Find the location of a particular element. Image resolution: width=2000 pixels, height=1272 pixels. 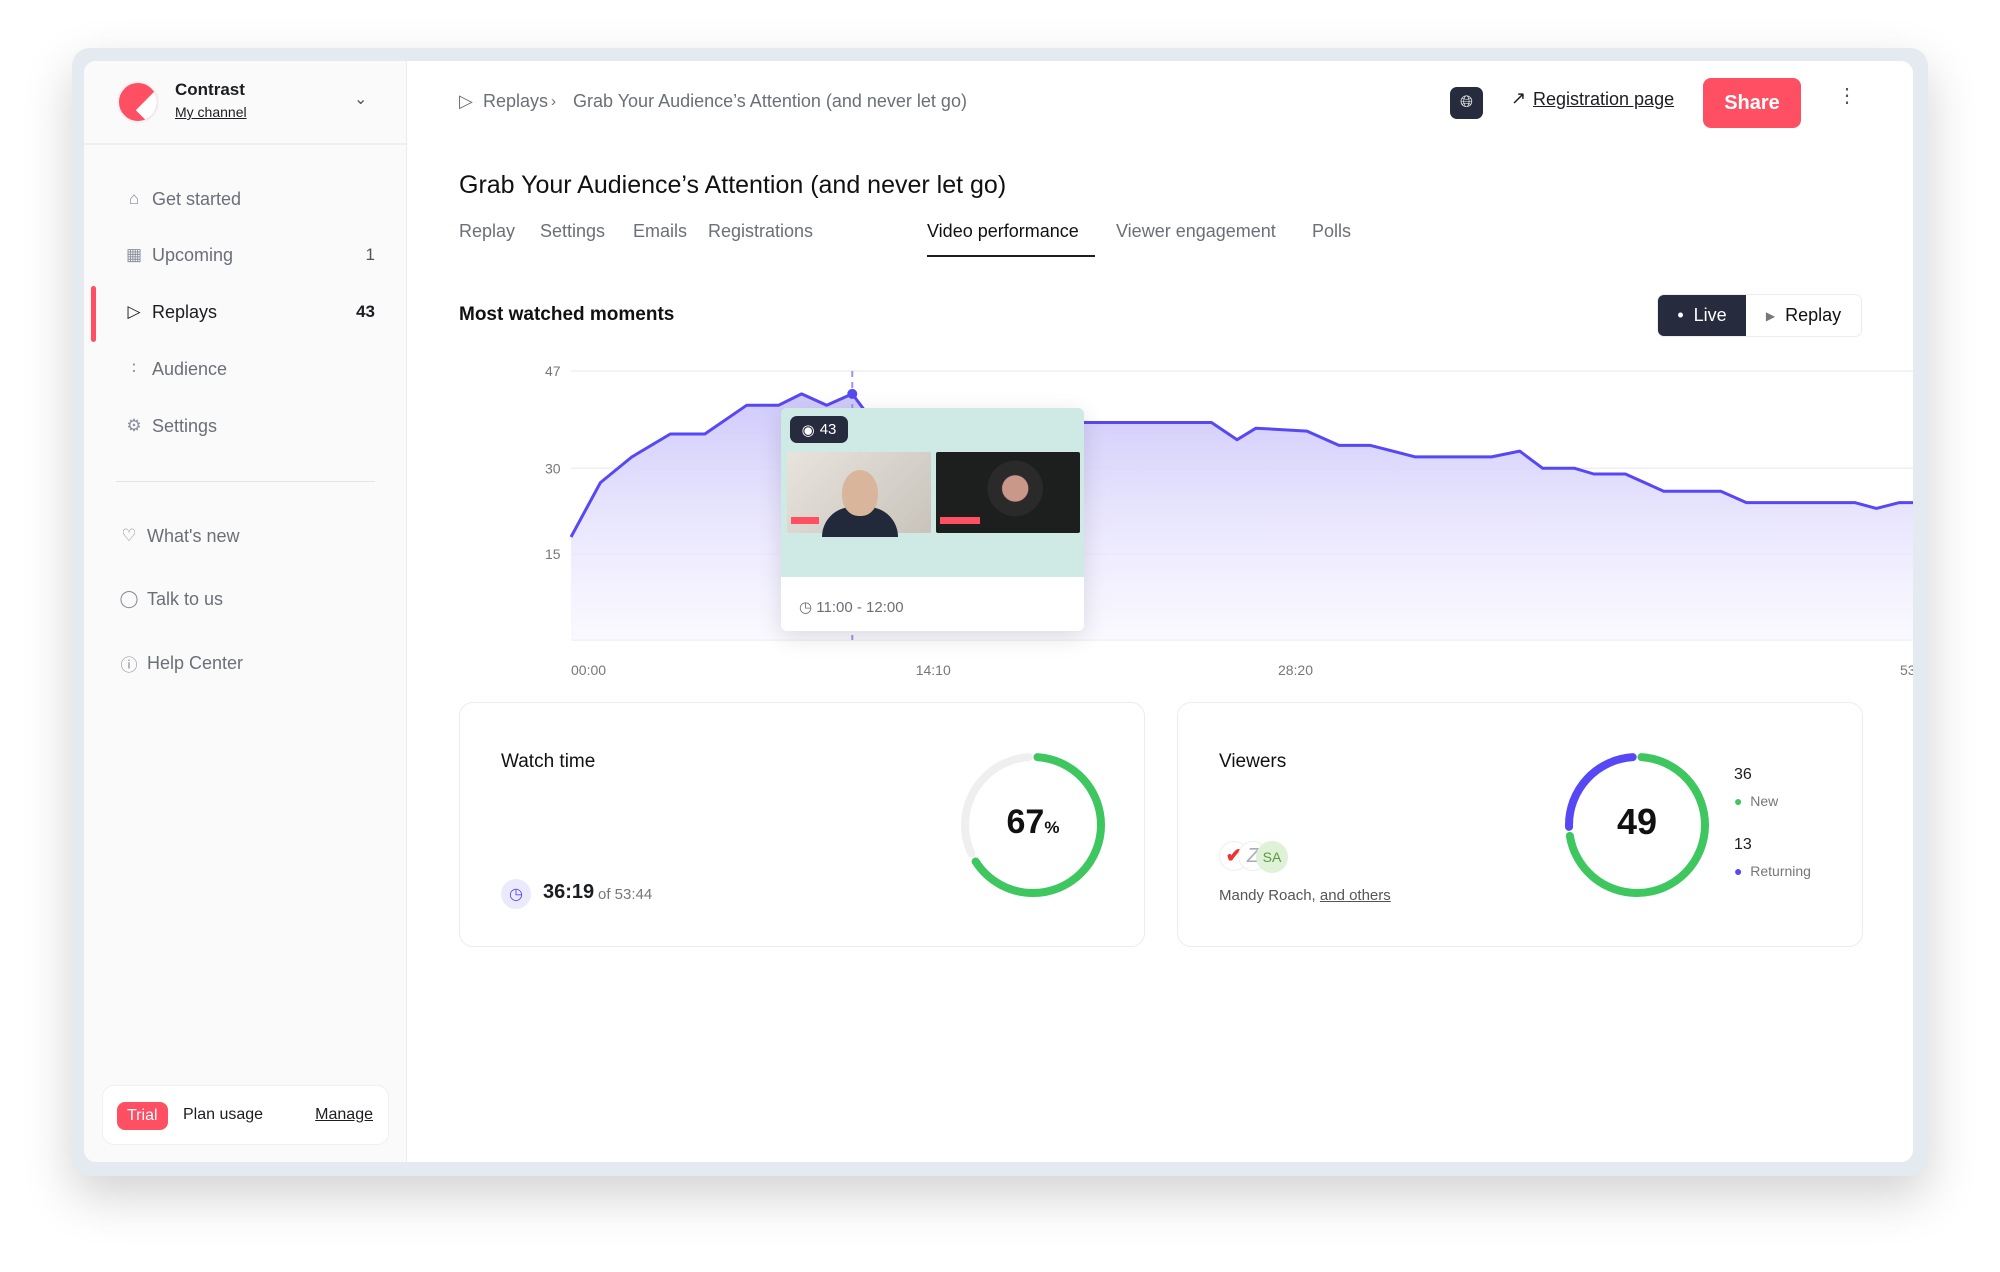

chat-icon: ◯ is located at coordinates (129, 598).